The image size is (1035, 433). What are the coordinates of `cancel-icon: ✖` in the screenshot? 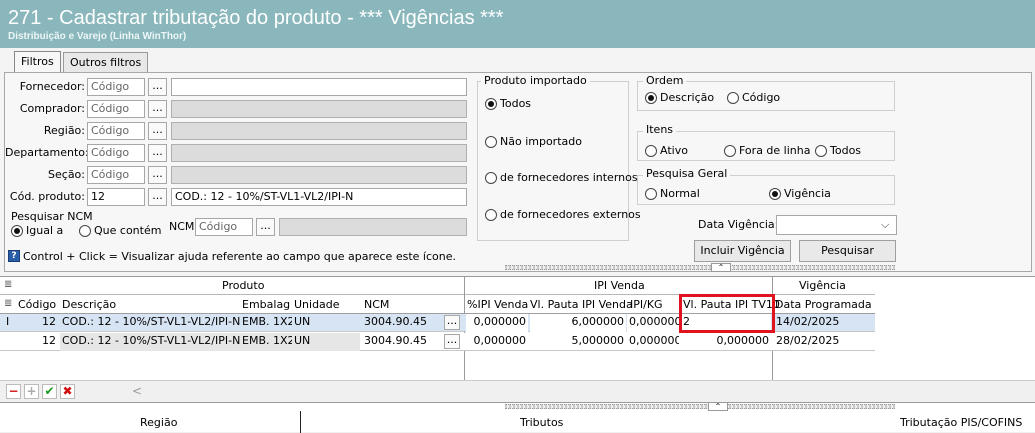 It's located at (67, 391).